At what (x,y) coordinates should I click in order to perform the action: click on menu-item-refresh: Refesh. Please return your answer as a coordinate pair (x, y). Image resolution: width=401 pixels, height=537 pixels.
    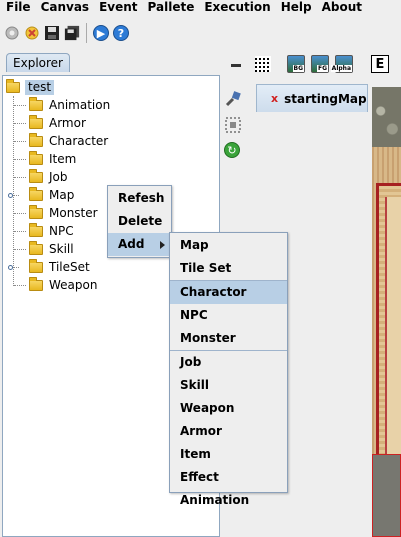
    Looking at the image, I should click on (139, 198).